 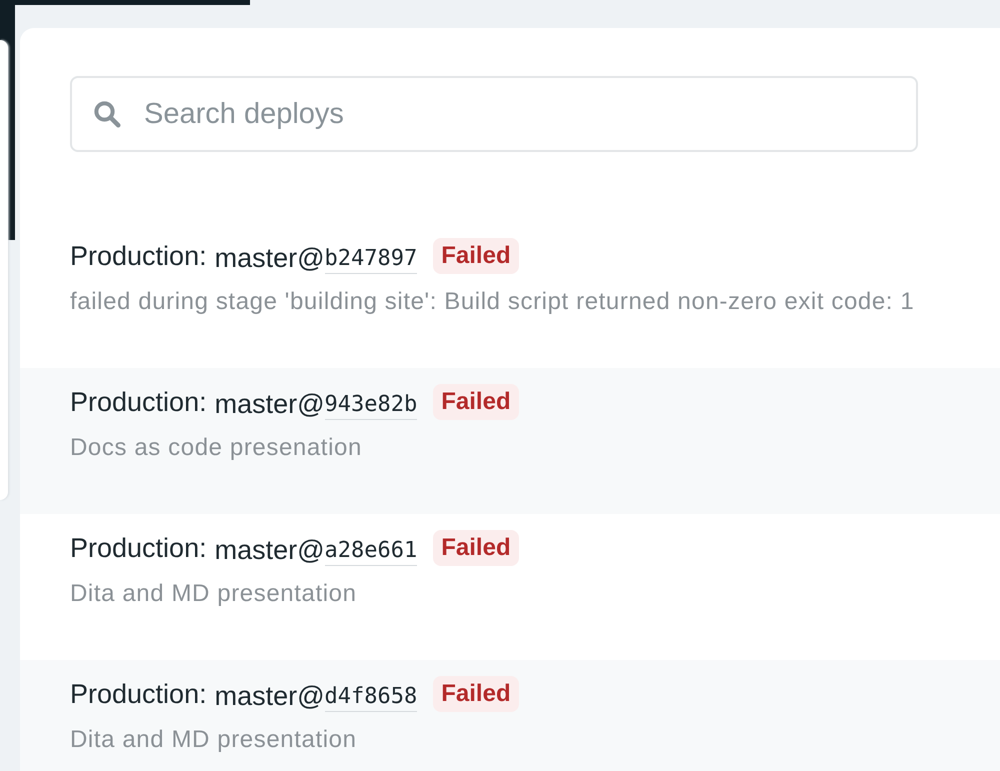 What do you see at coordinates (371, 406) in the screenshot?
I see `commit-link: 943e82b` at bounding box center [371, 406].